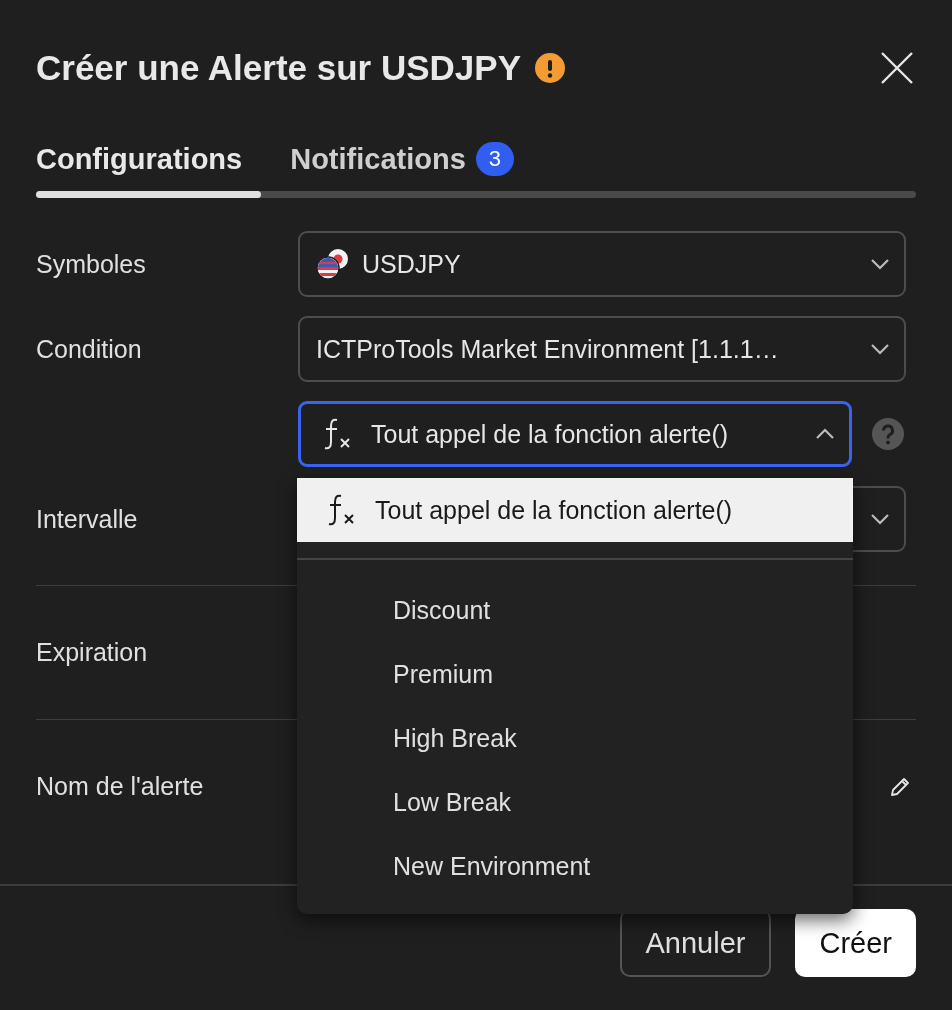 This screenshot has width=952, height=1010. What do you see at coordinates (120, 786) in the screenshot?
I see `field-label: Nom de l'alerte` at bounding box center [120, 786].